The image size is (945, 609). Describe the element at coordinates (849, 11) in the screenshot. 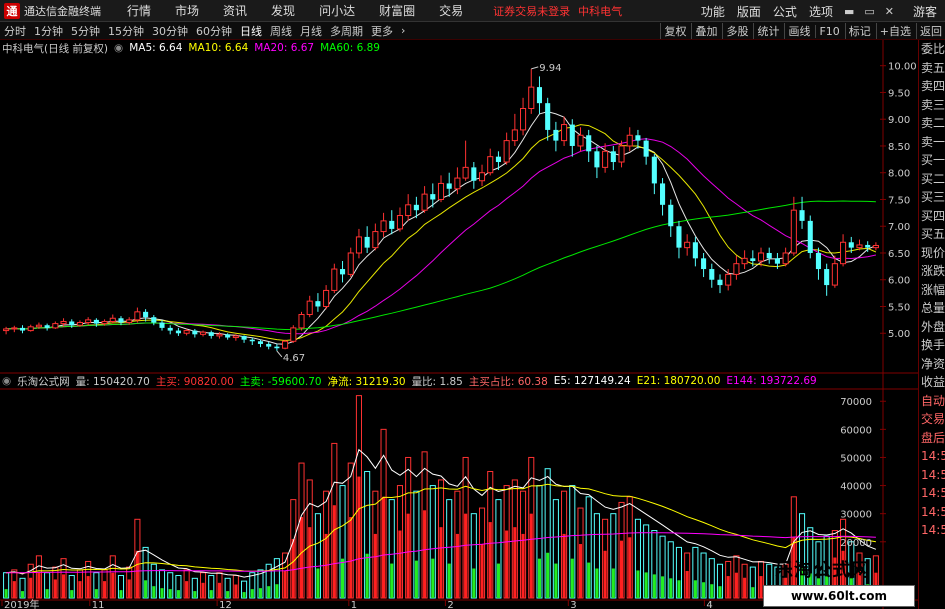

I see `minimize-icon: ▬` at that location.